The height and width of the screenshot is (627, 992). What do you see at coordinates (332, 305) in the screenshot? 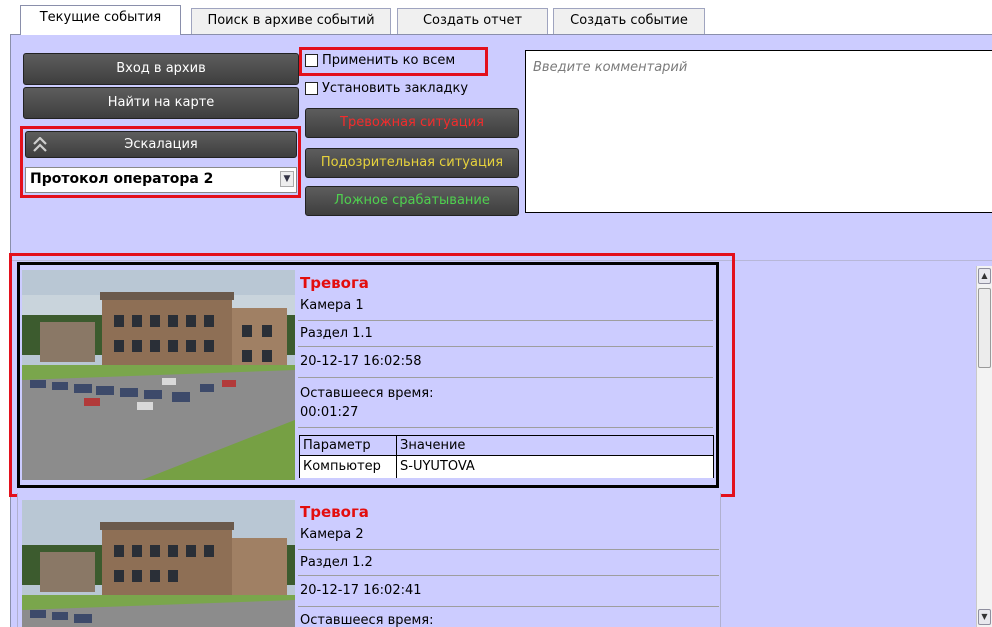
I see `event-1-camera: Камера 1` at bounding box center [332, 305].